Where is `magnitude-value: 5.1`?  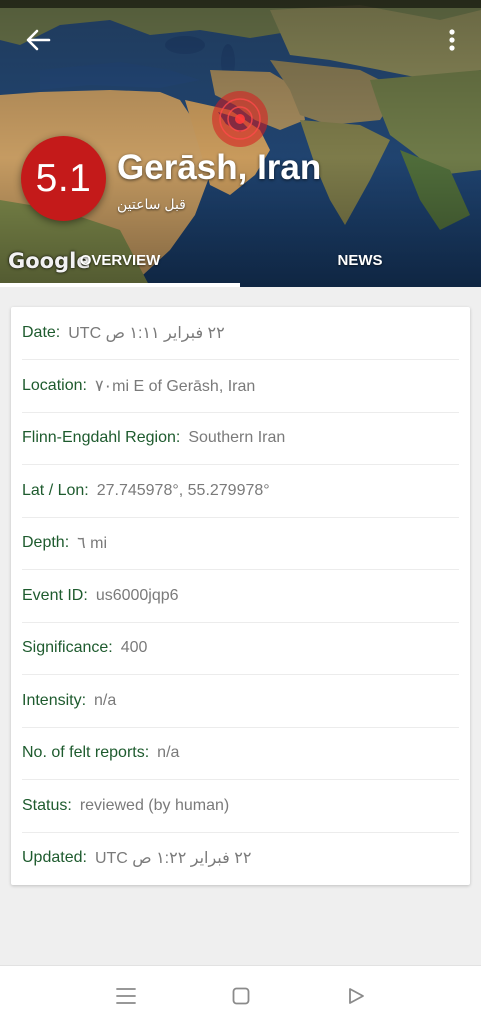
magnitude-value: 5.1 is located at coordinates (63, 178).